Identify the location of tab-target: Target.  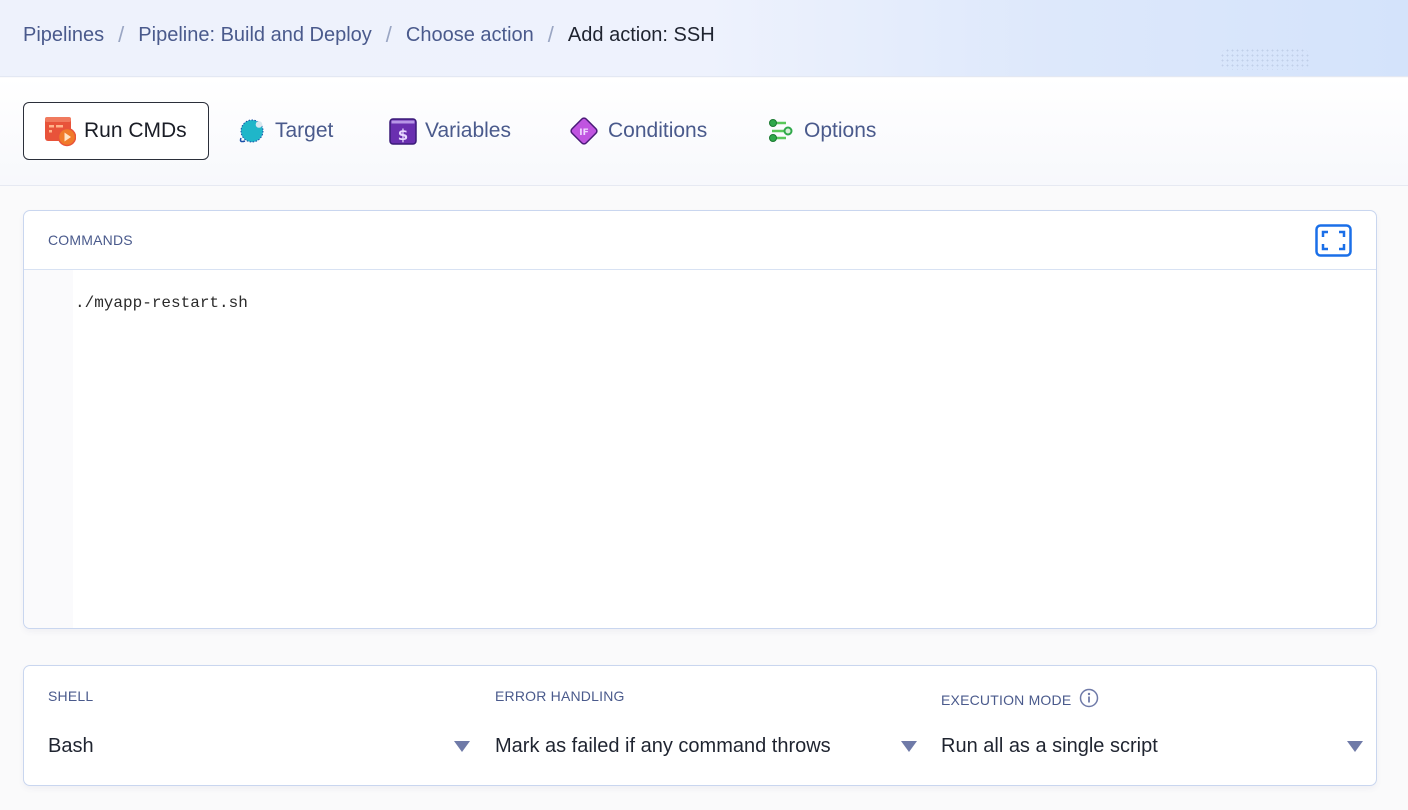
(285, 131).